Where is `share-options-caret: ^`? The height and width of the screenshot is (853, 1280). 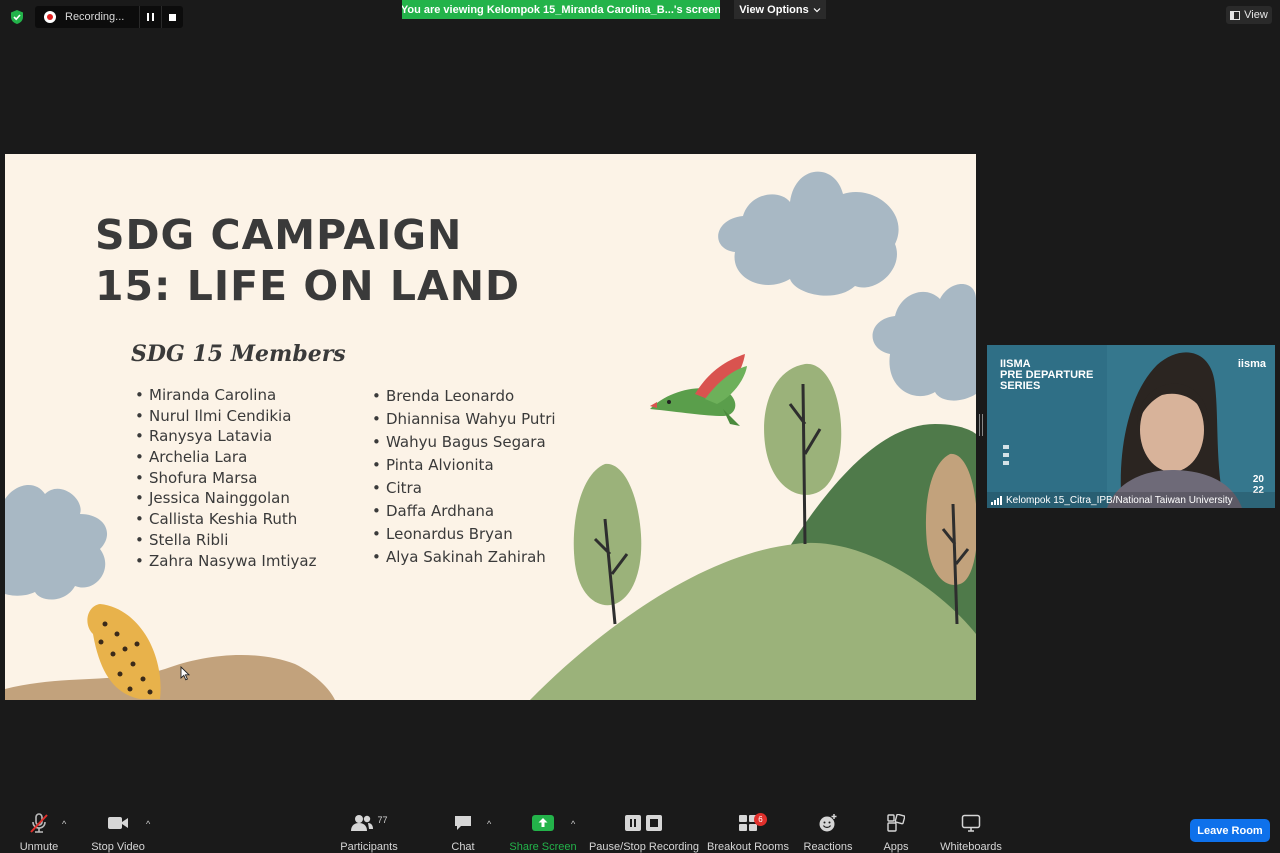 share-options-caret: ^ is located at coordinates (573, 824).